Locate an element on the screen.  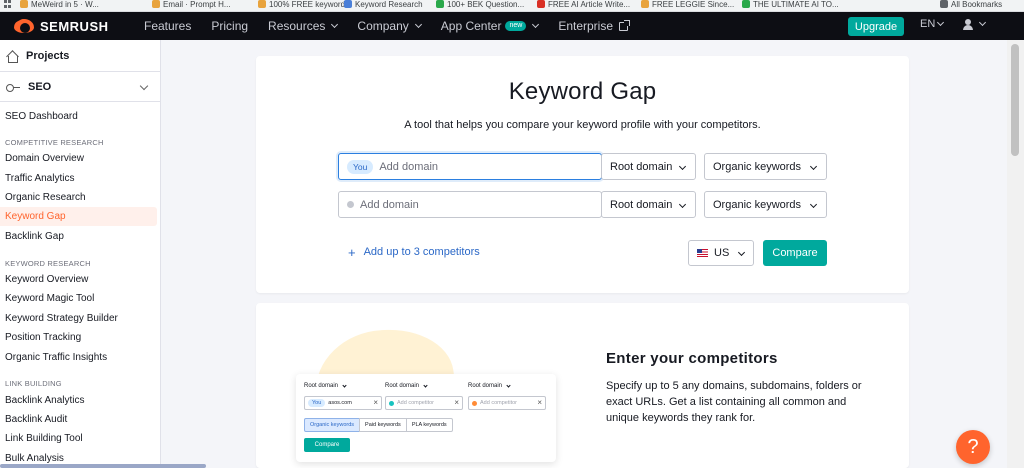
root-domain-select-1: Root domain is located at coordinates (648, 166).